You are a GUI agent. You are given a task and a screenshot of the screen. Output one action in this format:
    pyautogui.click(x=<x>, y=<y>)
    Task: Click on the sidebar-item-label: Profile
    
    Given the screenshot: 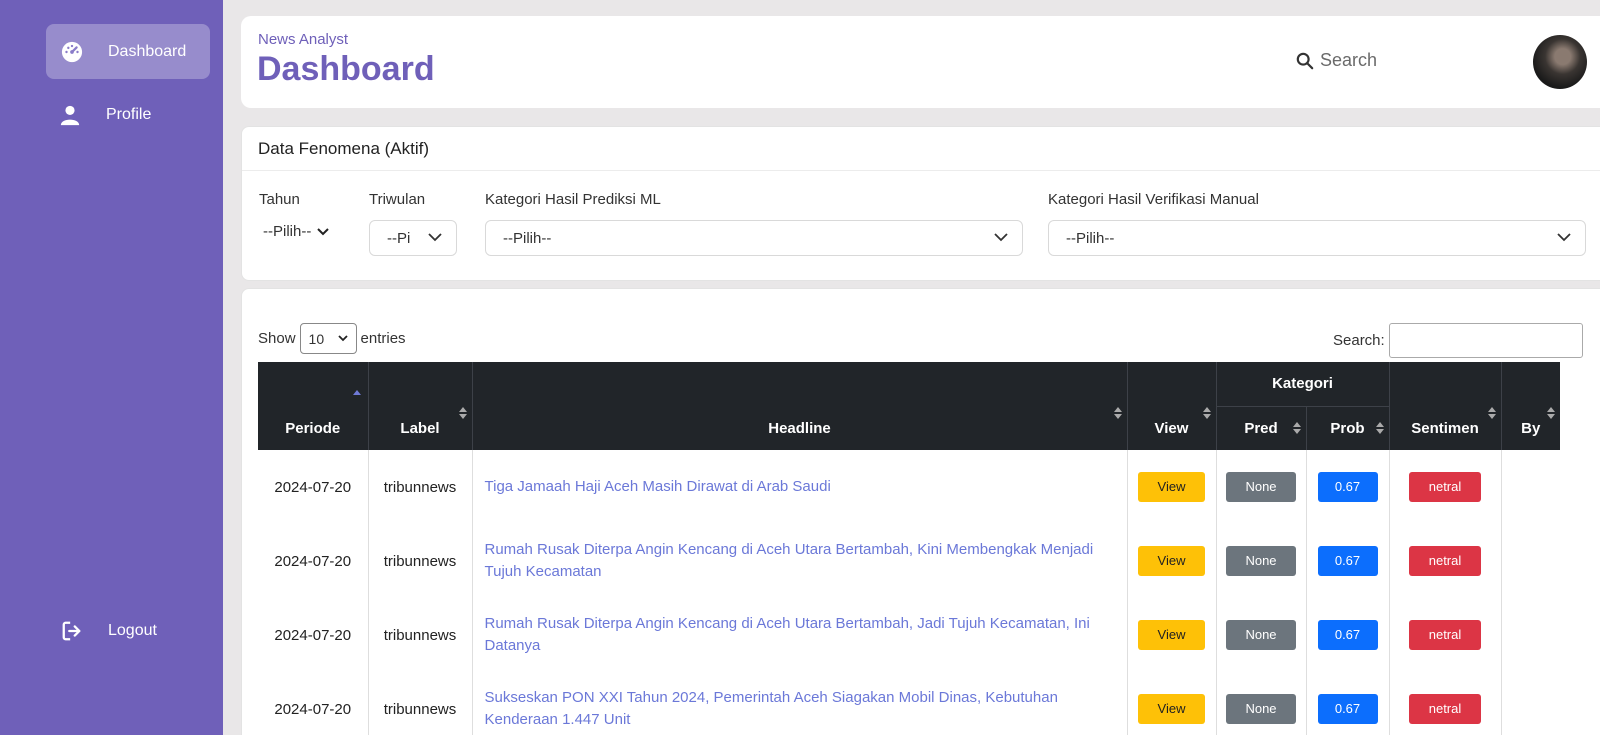 What is the action you would take?
    pyautogui.click(x=129, y=114)
    